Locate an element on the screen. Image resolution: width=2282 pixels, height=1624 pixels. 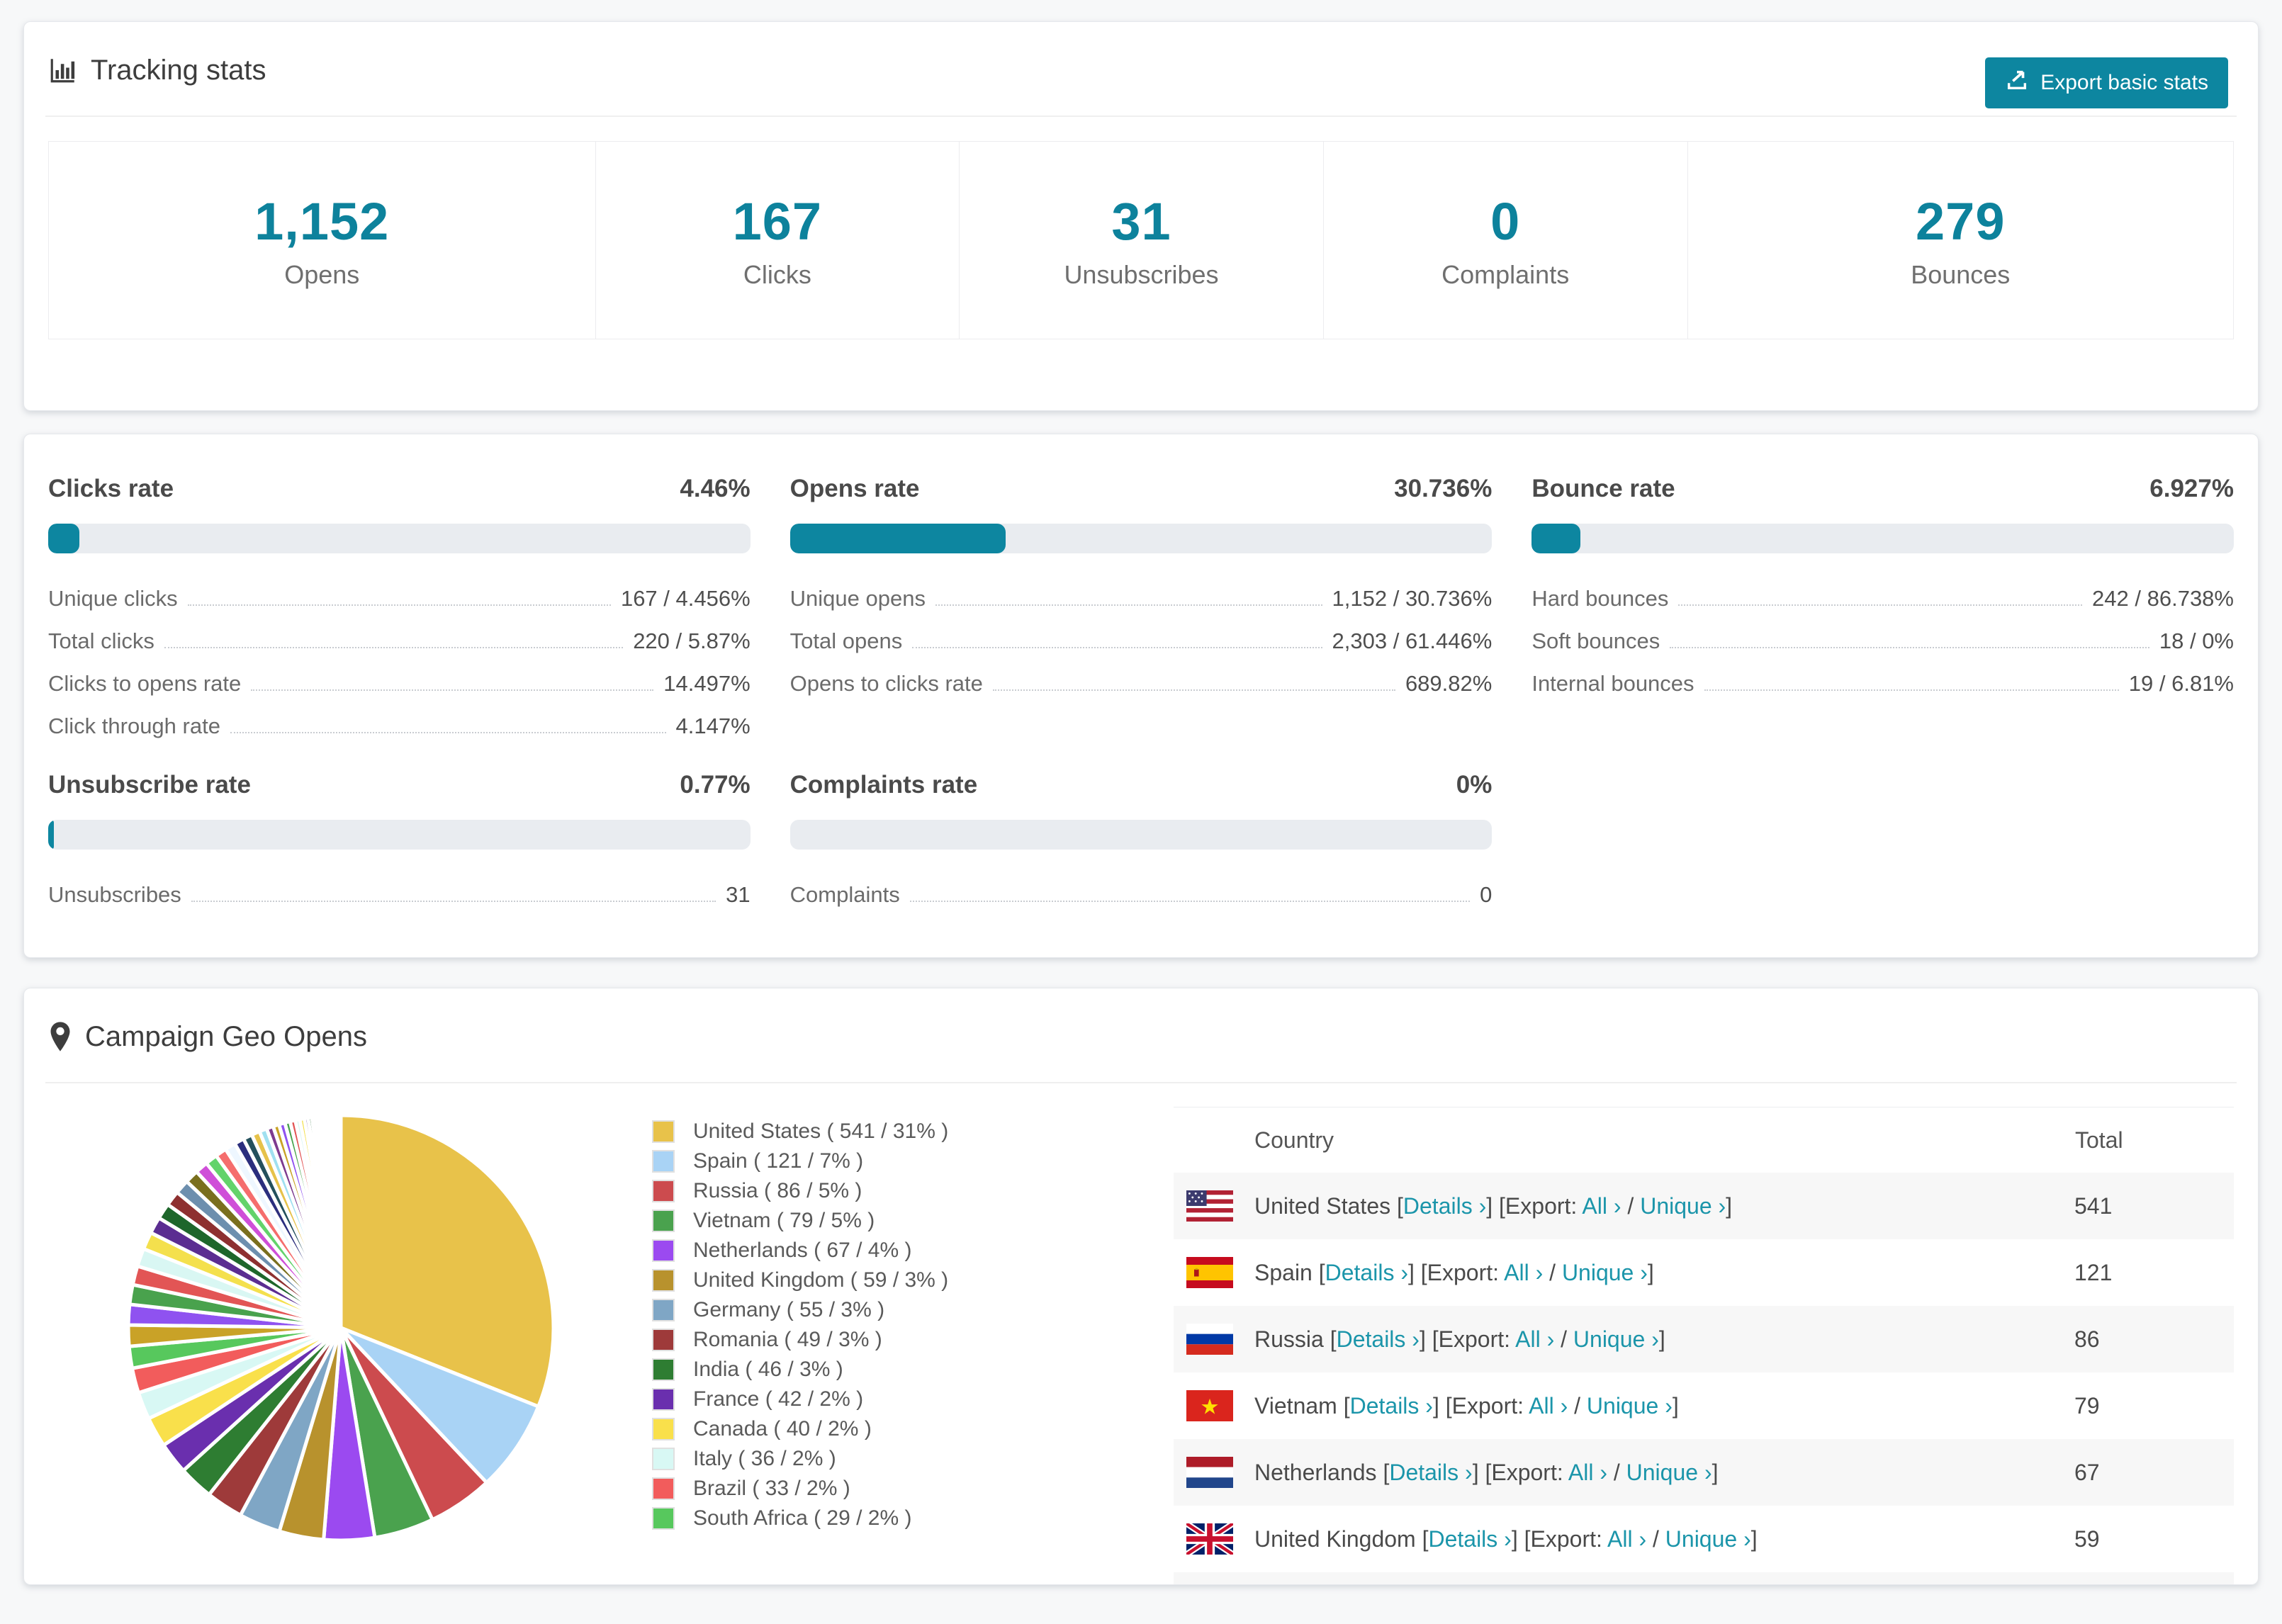
legend-label: United States ( 541 / 31% ) is located at coordinates (821, 1132).